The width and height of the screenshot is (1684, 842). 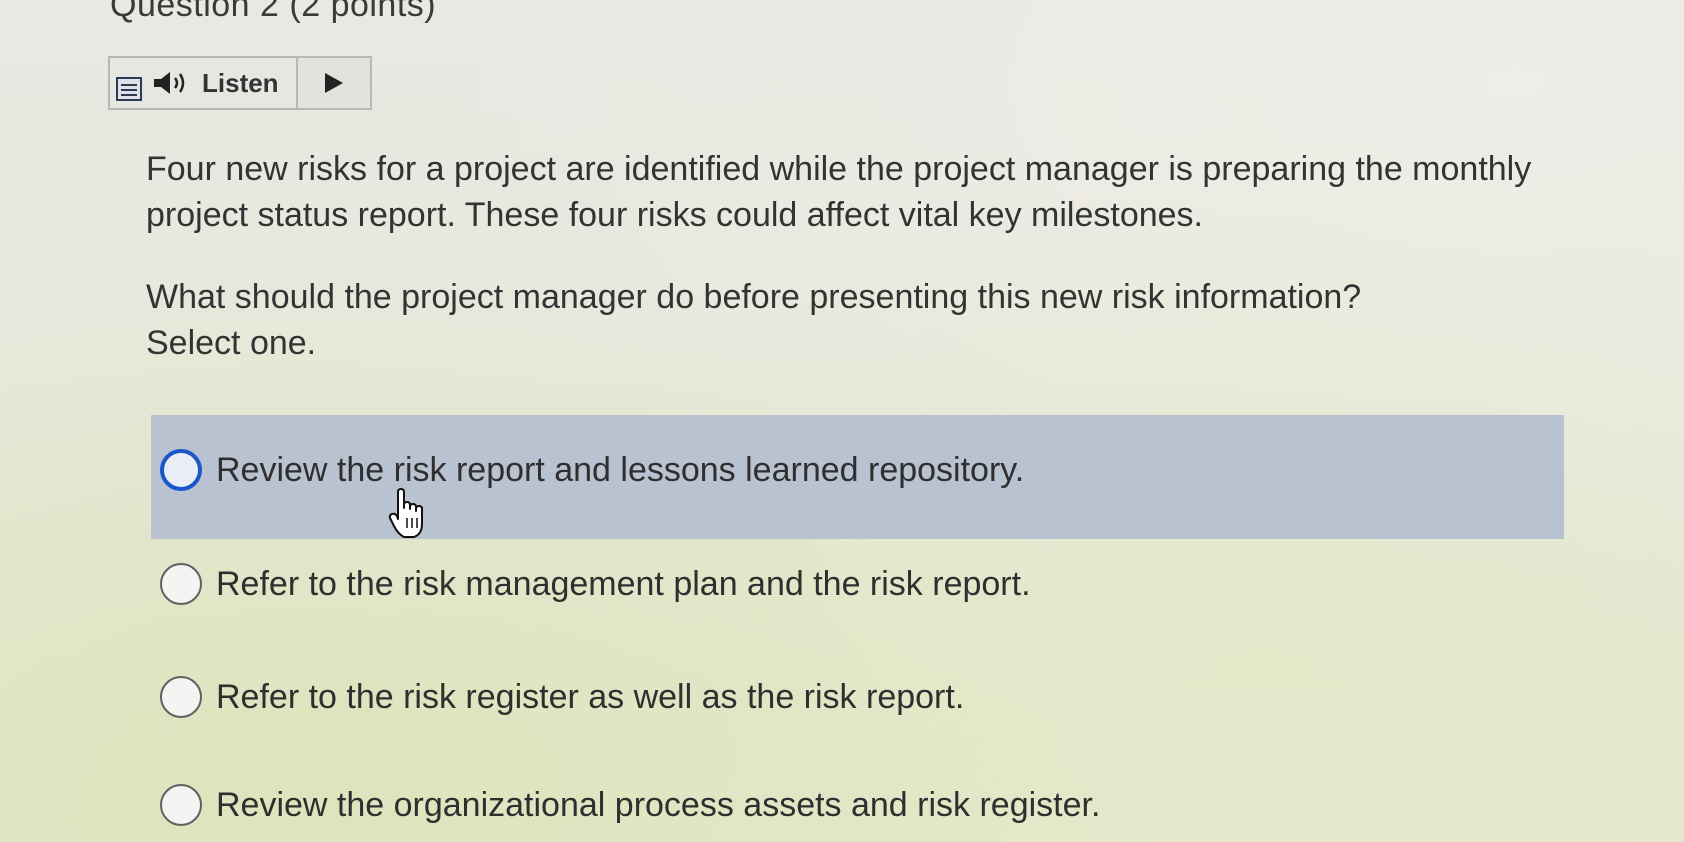 I want to click on hand-cursor-icon, so click(x=408, y=514).